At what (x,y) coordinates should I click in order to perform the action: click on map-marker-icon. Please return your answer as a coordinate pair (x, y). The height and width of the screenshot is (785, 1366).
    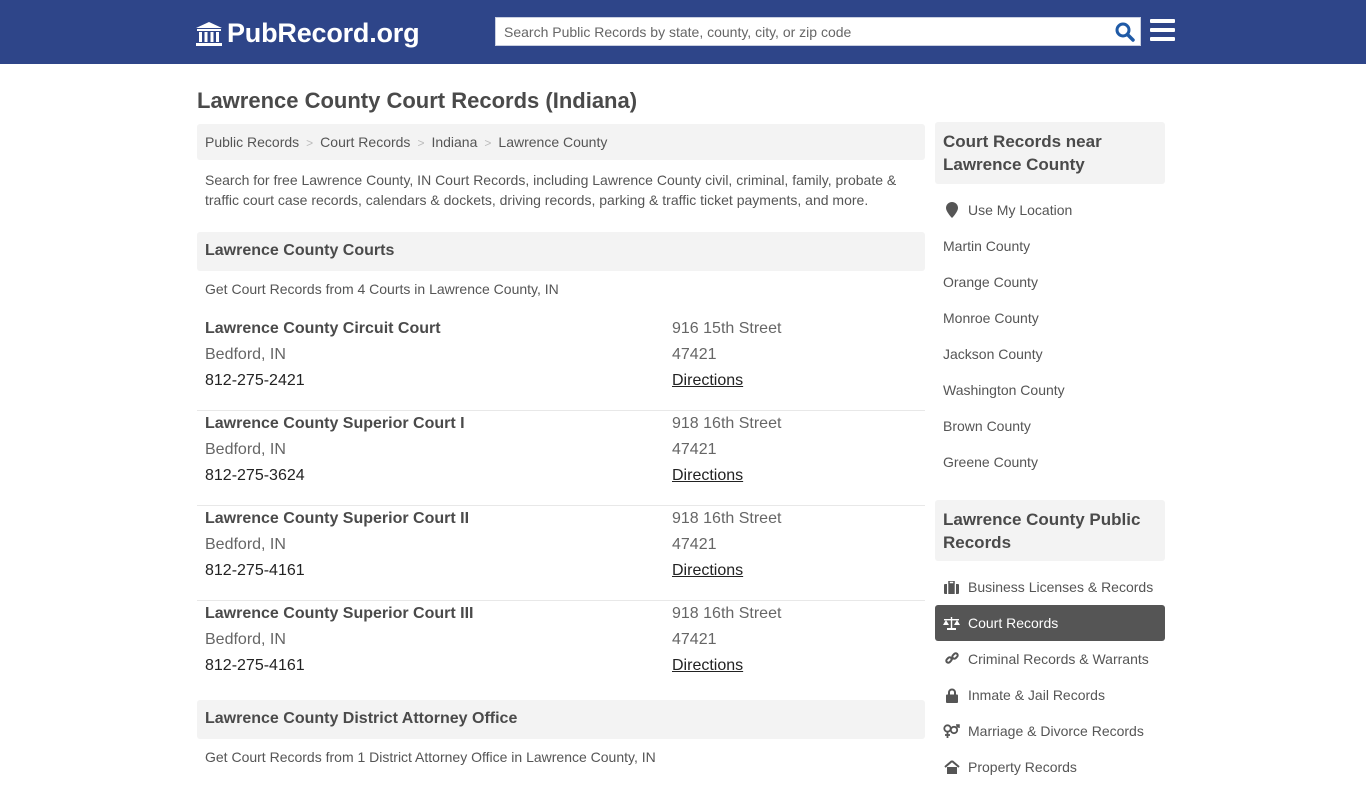
    Looking at the image, I should click on (951, 210).